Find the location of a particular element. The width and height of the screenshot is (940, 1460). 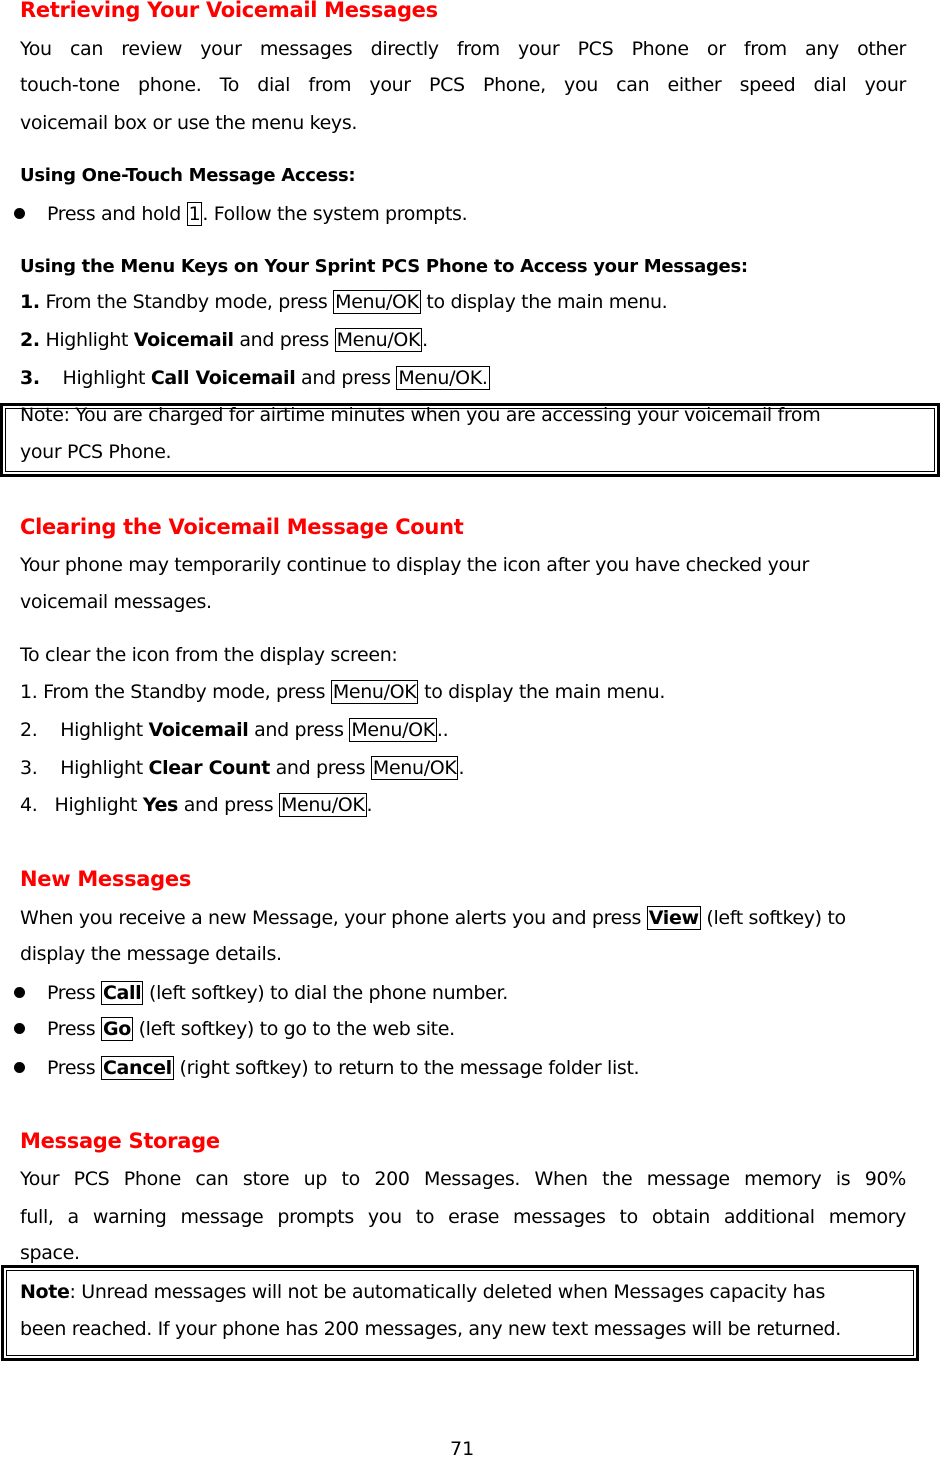

key-view: View is located at coordinates (673, 918).